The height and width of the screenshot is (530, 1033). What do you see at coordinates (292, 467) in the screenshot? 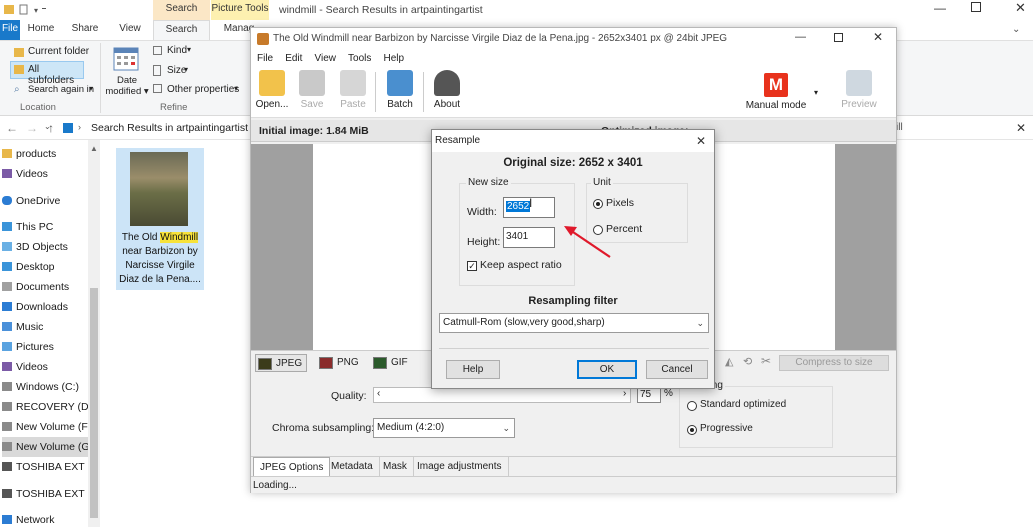
I see `tab-jpeg-options: JPEG Options` at bounding box center [292, 467].